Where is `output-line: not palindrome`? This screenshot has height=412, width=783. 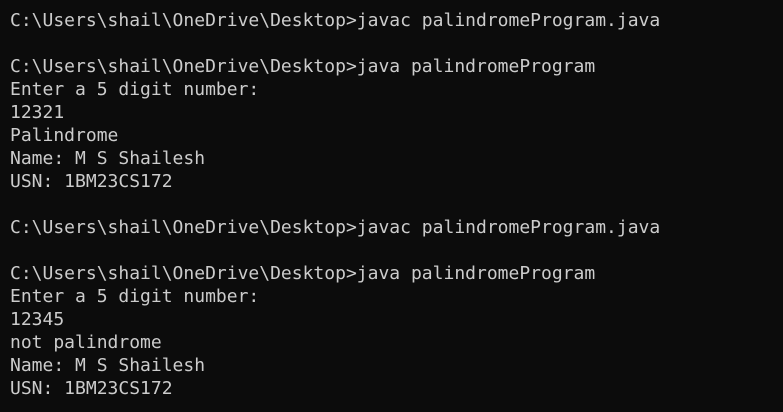 output-line: not palindrome is located at coordinates (86, 342).